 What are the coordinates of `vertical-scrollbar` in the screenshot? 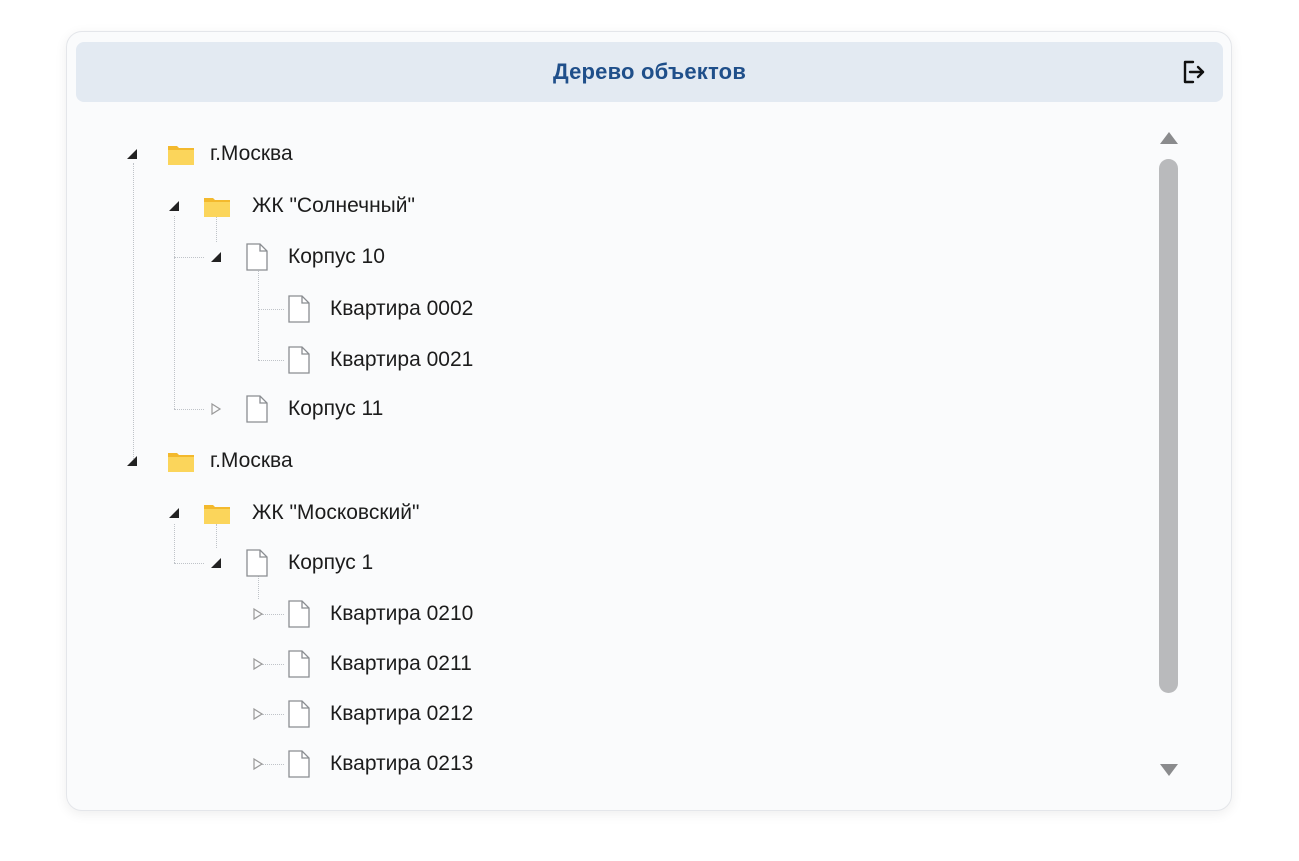 It's located at (1169, 452).